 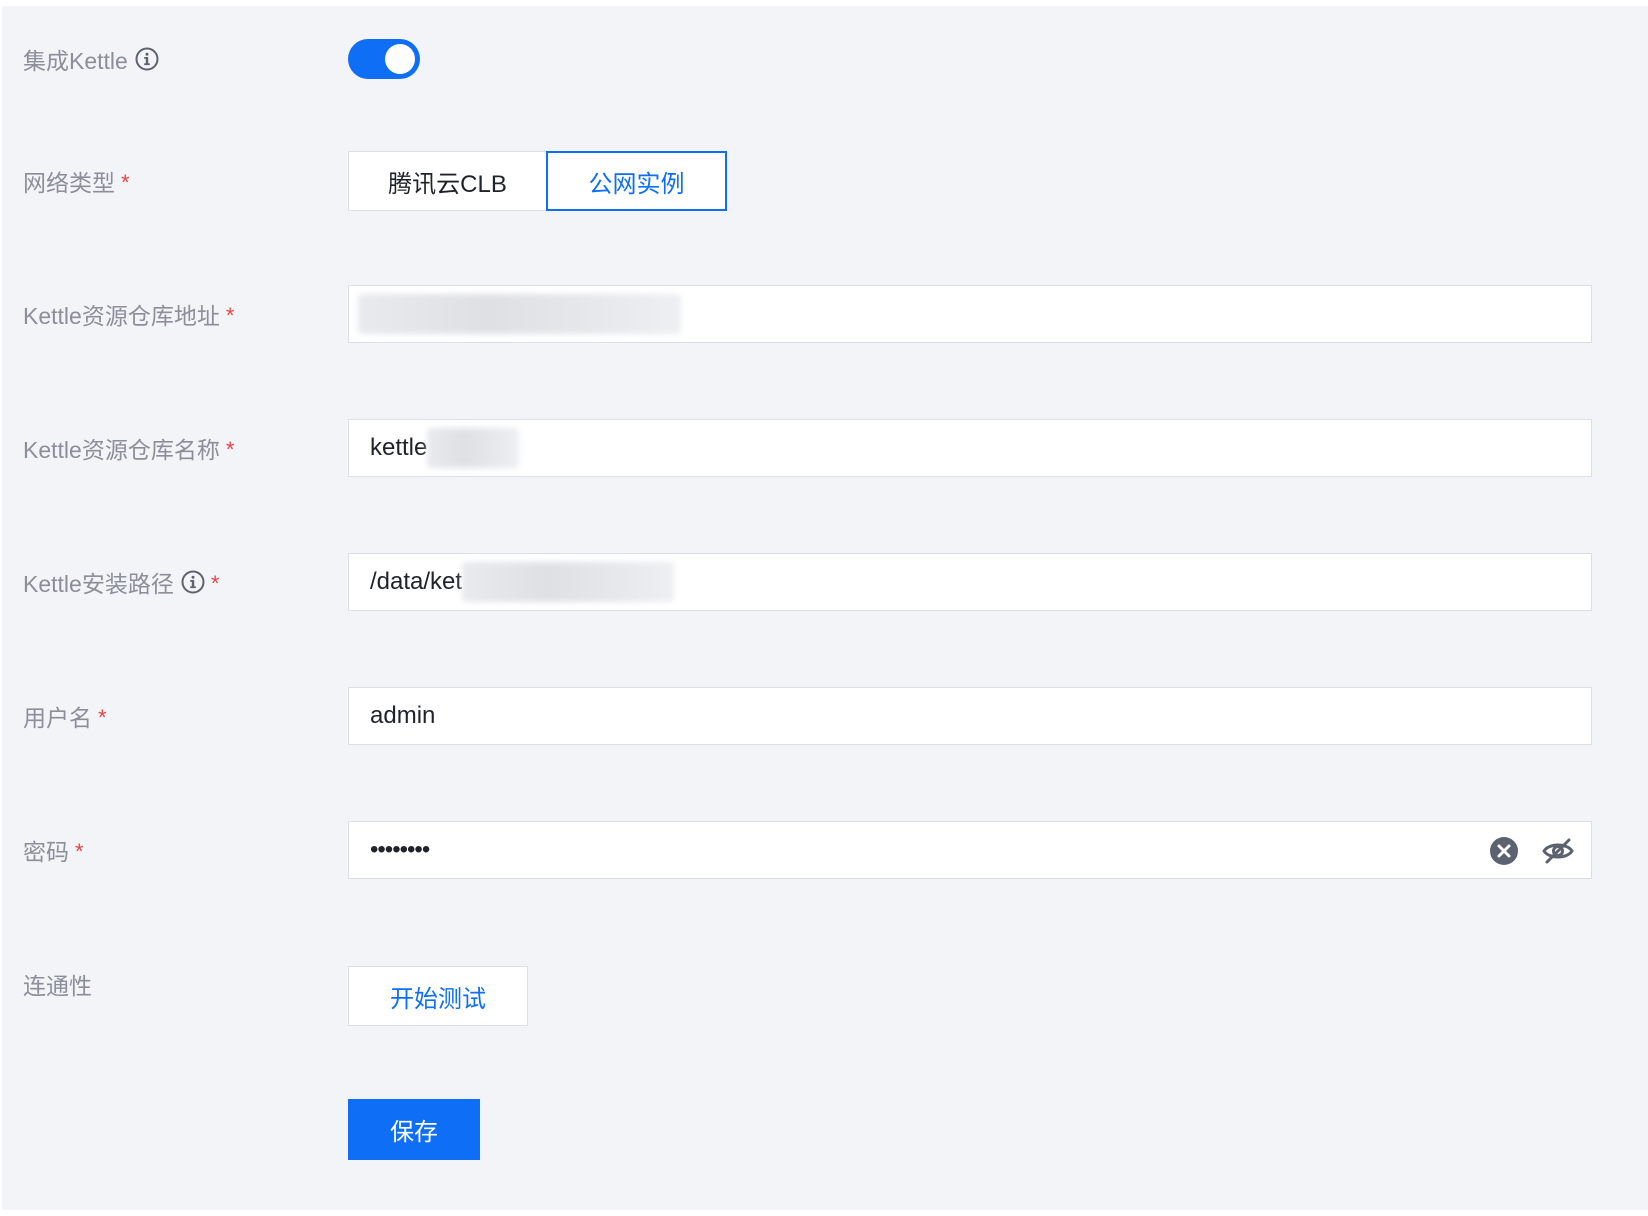 I want to click on install-path-label: Kettle安装路径 *, so click(x=121, y=582).